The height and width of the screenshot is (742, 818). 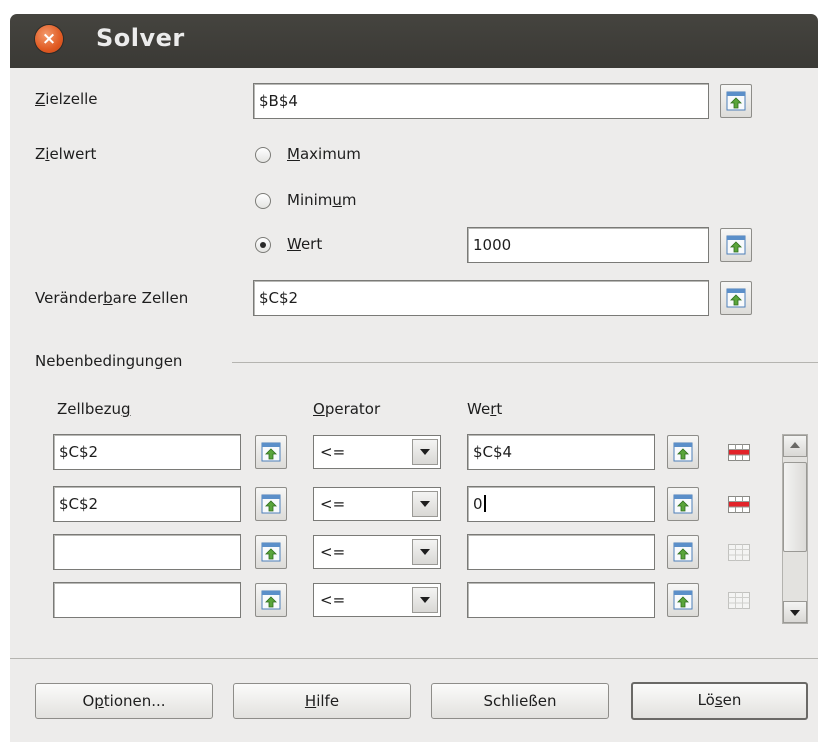 I want to click on target-cell-input: $B$4, so click(x=481, y=101).